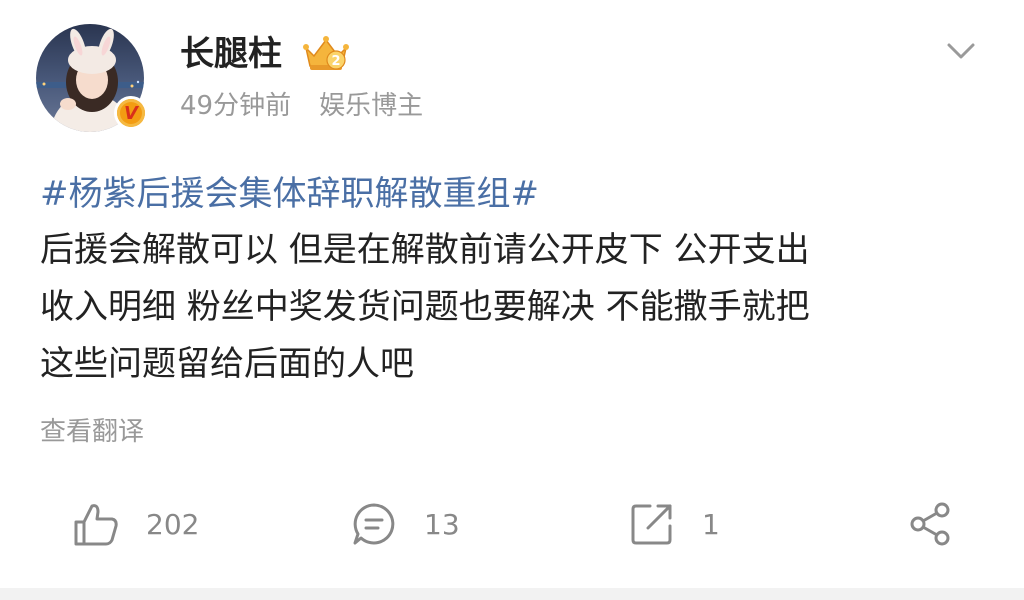 Image resolution: width=1024 pixels, height=600 pixels. What do you see at coordinates (711, 524) in the screenshot?
I see `repost-count: 1` at bounding box center [711, 524].